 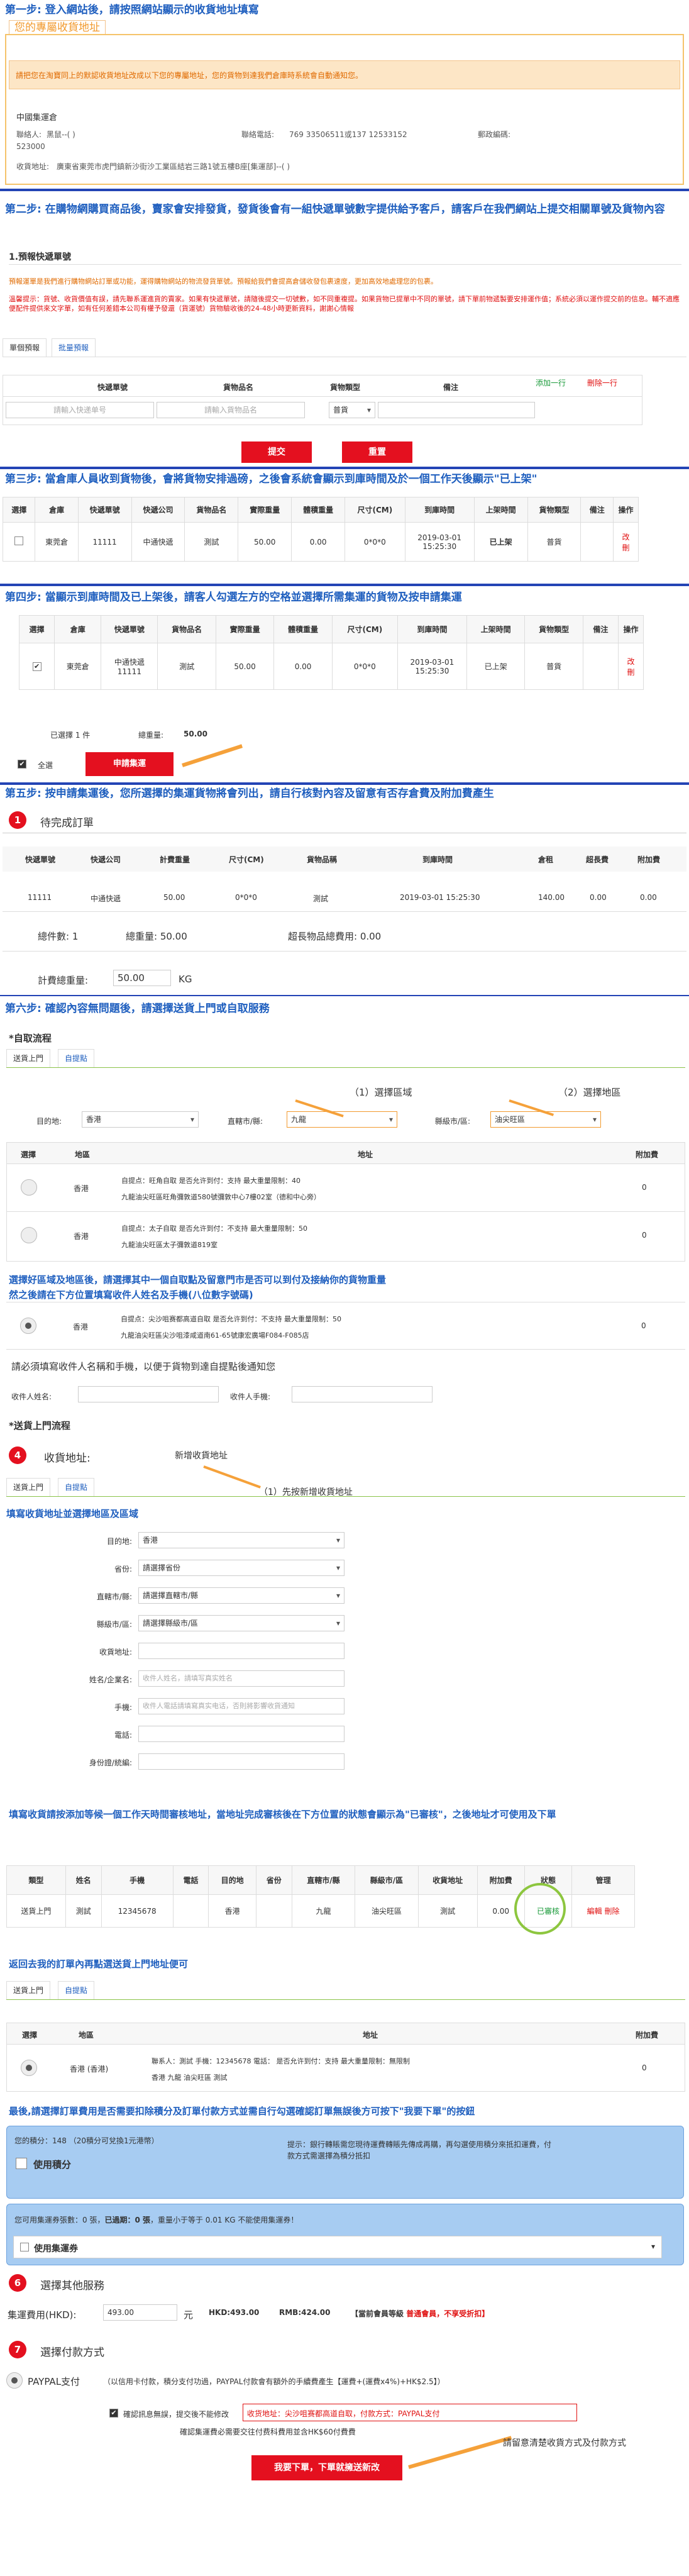 I want to click on place-order-button: 我要下單，下單就擁送新改, so click(x=326, y=2467).